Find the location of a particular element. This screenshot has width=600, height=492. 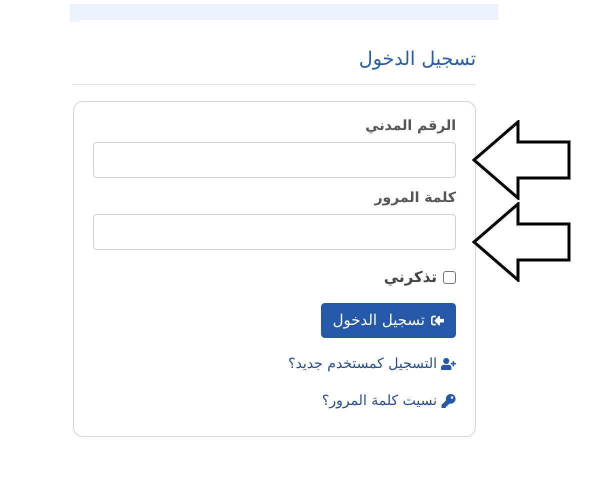

key-icon is located at coordinates (448, 401).